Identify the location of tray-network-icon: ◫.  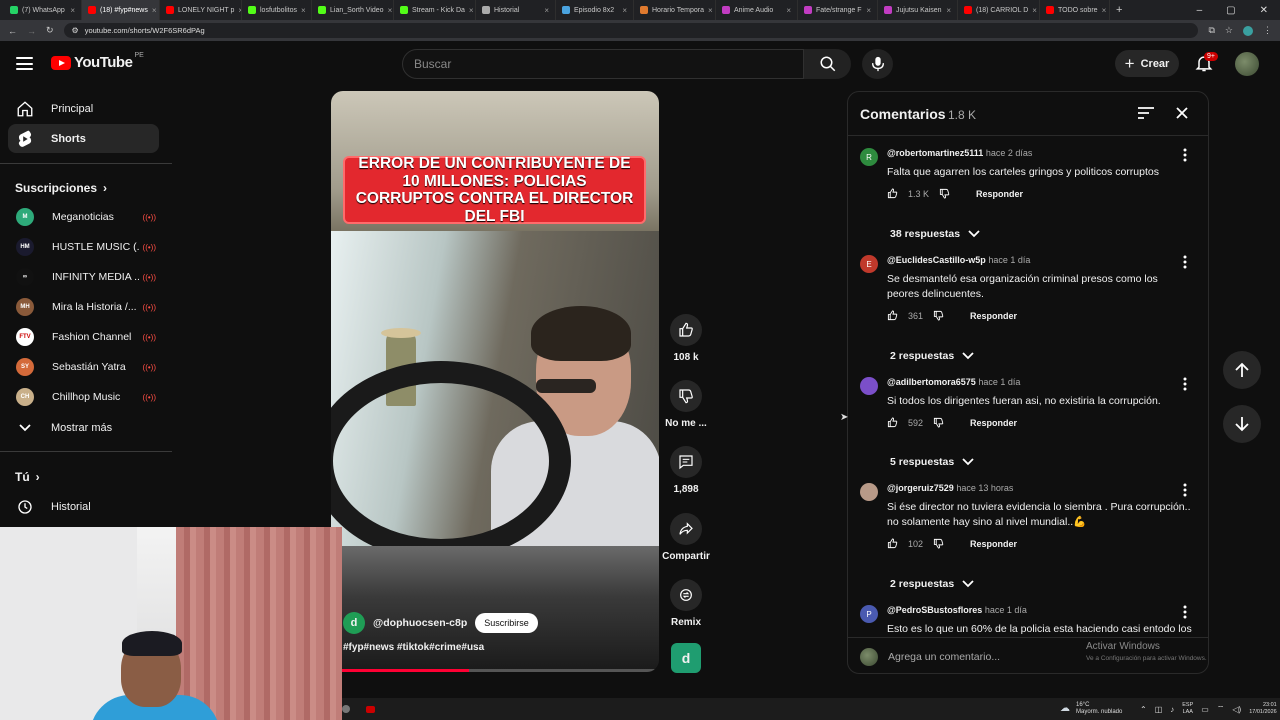
(1159, 709).